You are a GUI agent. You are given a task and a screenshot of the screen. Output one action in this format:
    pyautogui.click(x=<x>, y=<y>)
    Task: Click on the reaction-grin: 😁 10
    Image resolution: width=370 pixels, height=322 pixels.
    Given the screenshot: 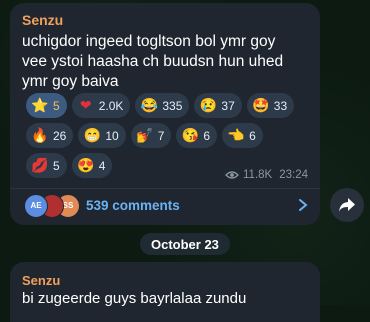 What is the action you would take?
    pyautogui.click(x=102, y=135)
    